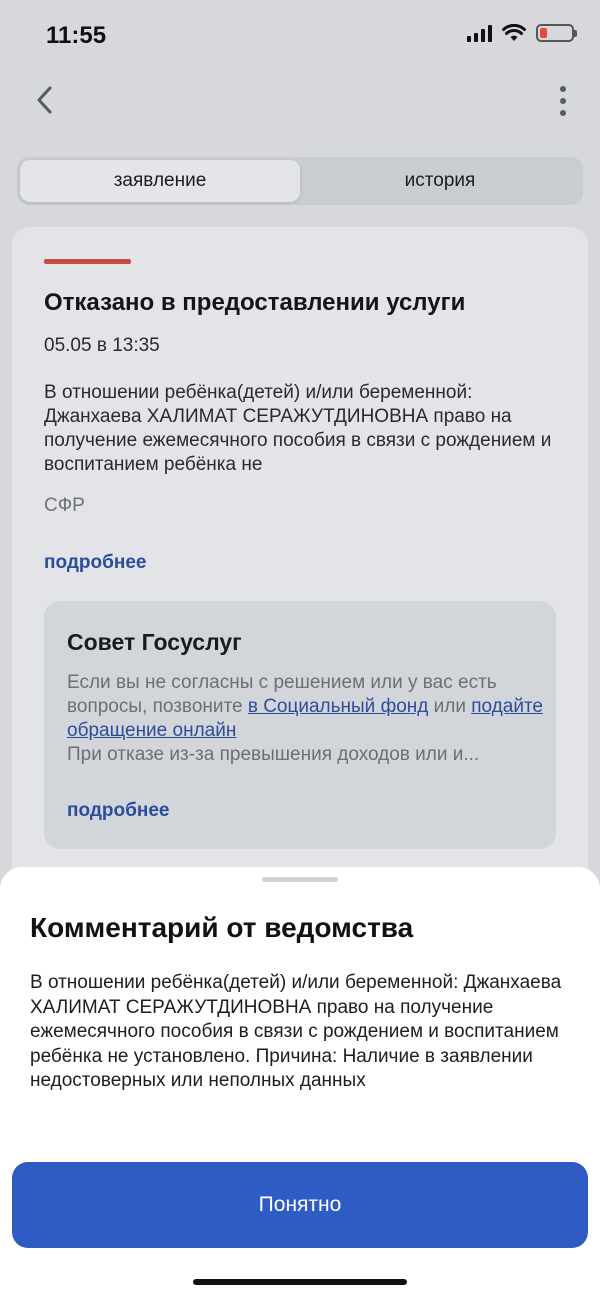 The image size is (600, 1297). What do you see at coordinates (76, 35) in the screenshot?
I see `status-time: 11:55` at bounding box center [76, 35].